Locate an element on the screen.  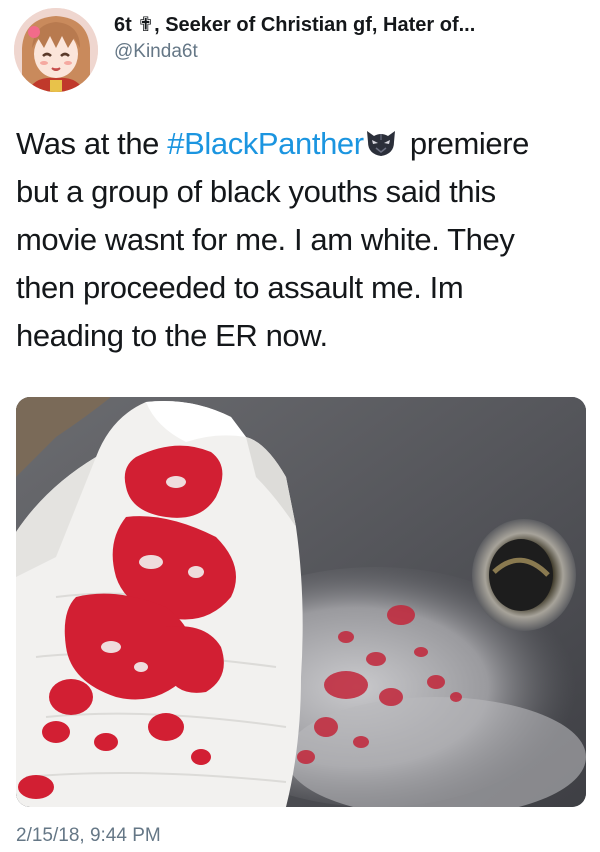
text-segment: Was at the is located at coordinates (92, 143).